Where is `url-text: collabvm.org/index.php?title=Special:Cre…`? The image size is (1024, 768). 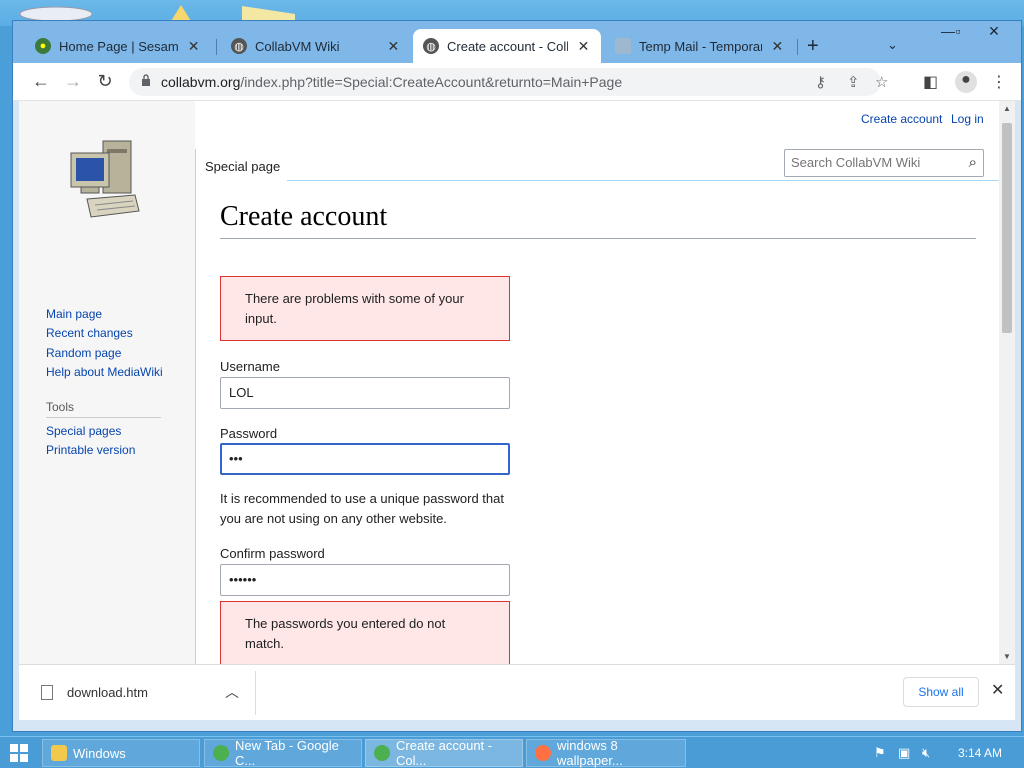
url-text: collabvm.org/index.php?title=Special:Cre… is located at coordinates (391, 82).